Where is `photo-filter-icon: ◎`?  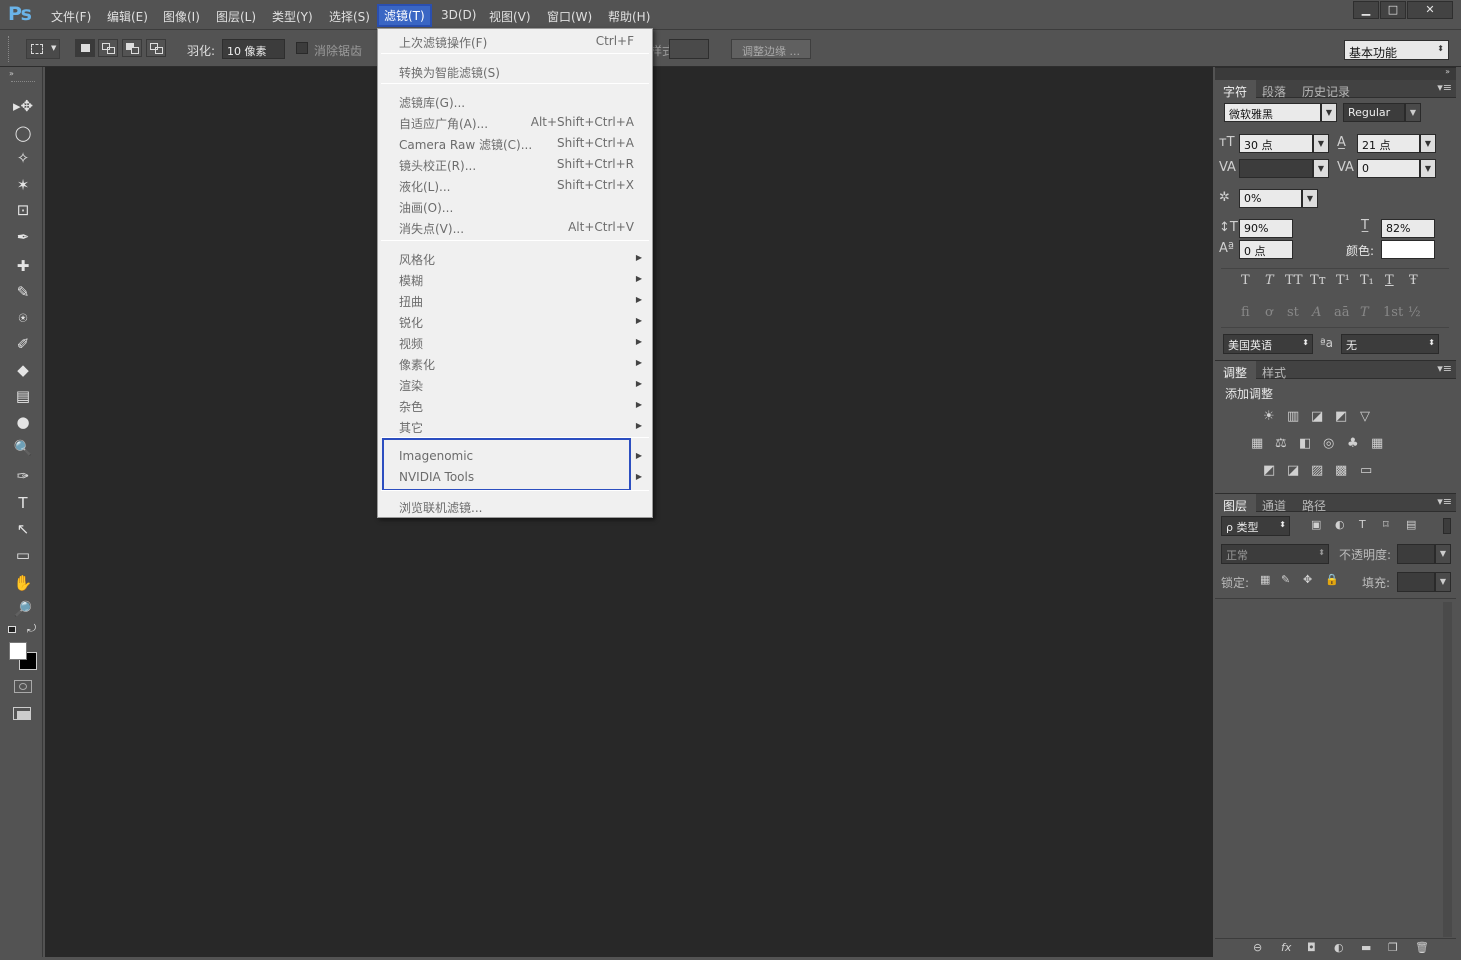 photo-filter-icon: ◎ is located at coordinates (1328, 443).